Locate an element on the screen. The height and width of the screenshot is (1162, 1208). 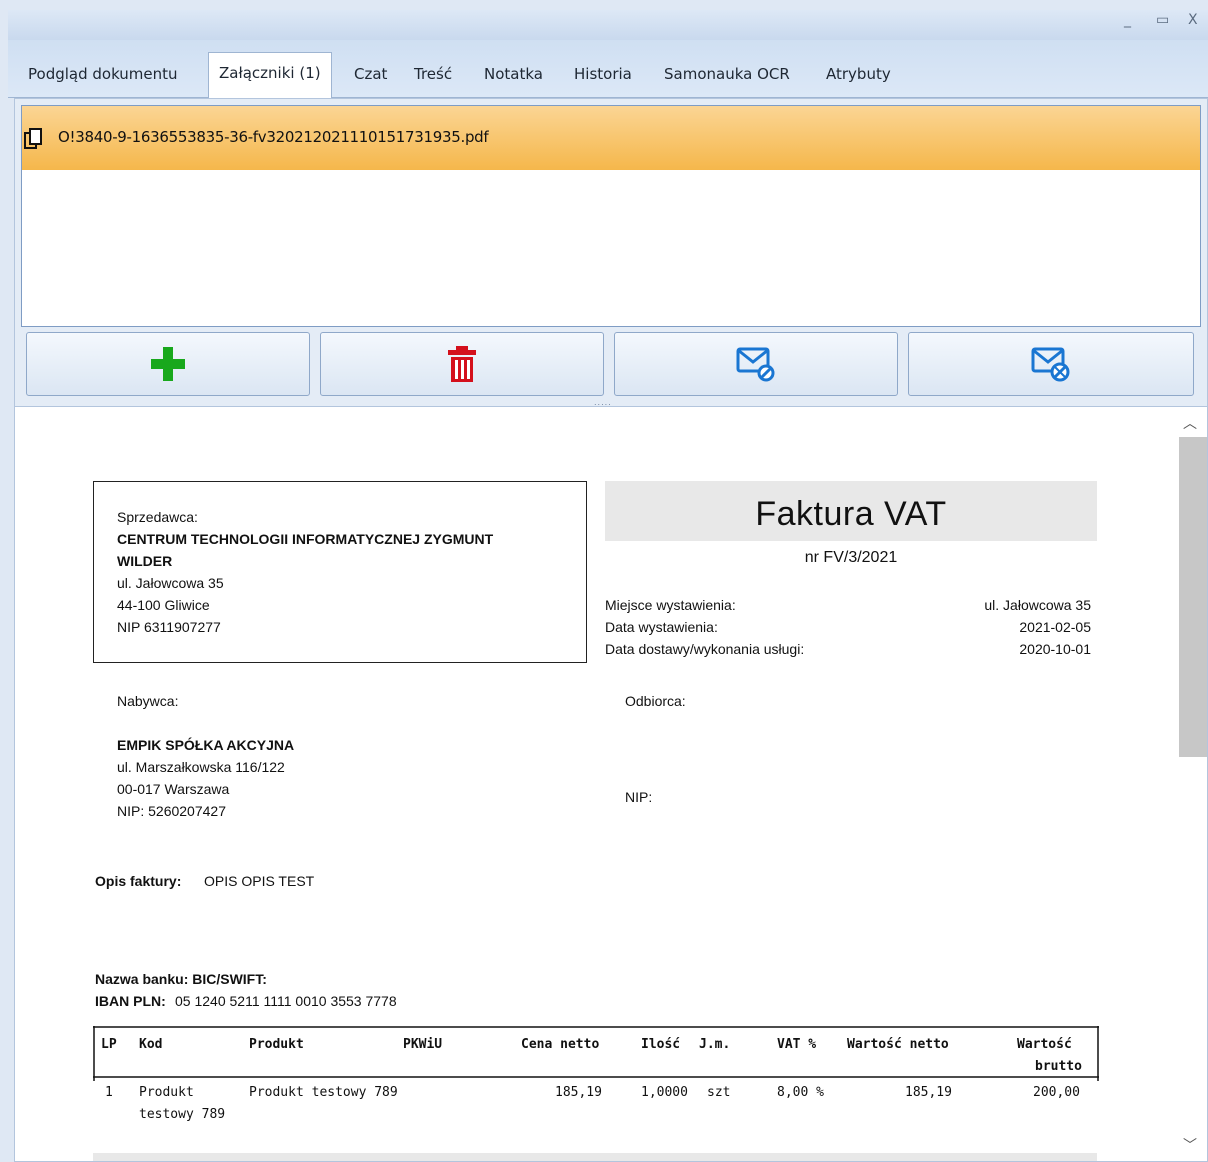
col-header-kod: Kod is located at coordinates (151, 1044).